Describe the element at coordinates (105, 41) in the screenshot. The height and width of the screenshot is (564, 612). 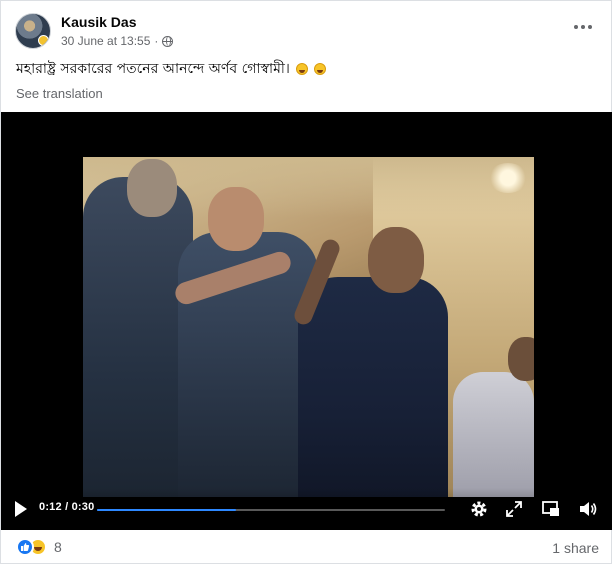
I see `post-timestamp: 30 June at 13:55` at that location.